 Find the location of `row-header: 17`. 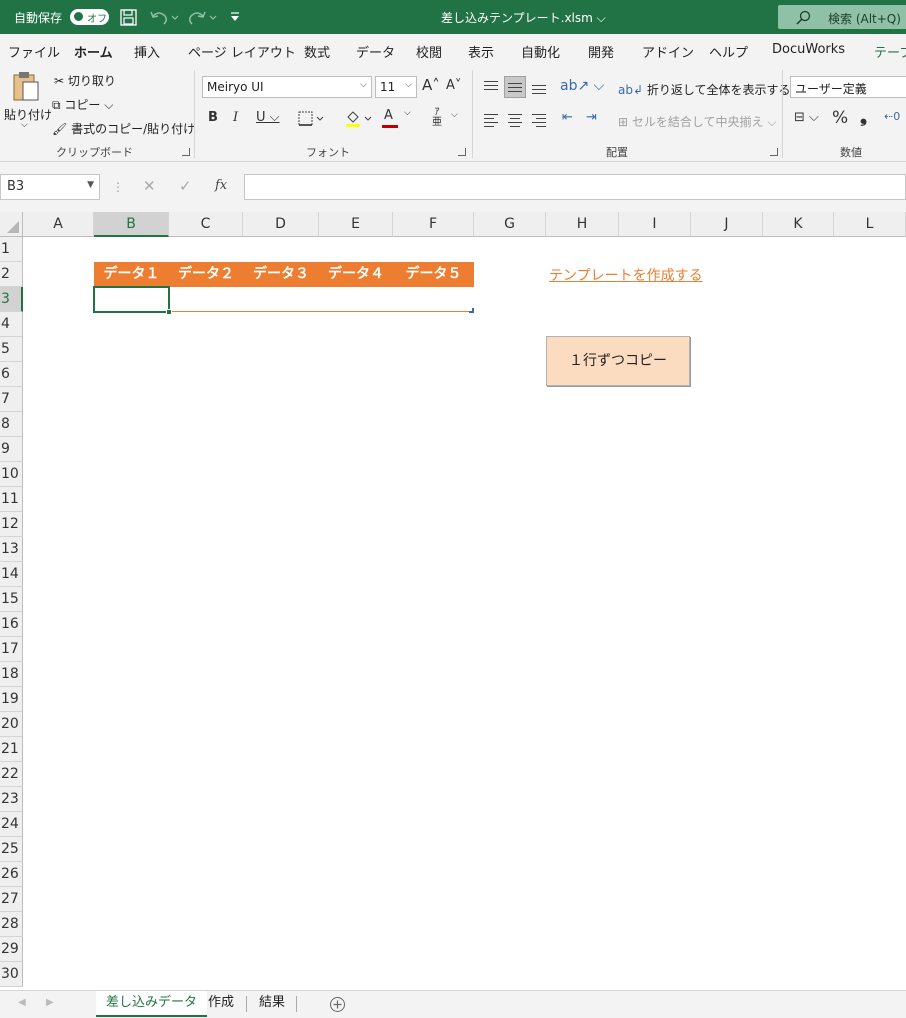

row-header: 17 is located at coordinates (11, 649).